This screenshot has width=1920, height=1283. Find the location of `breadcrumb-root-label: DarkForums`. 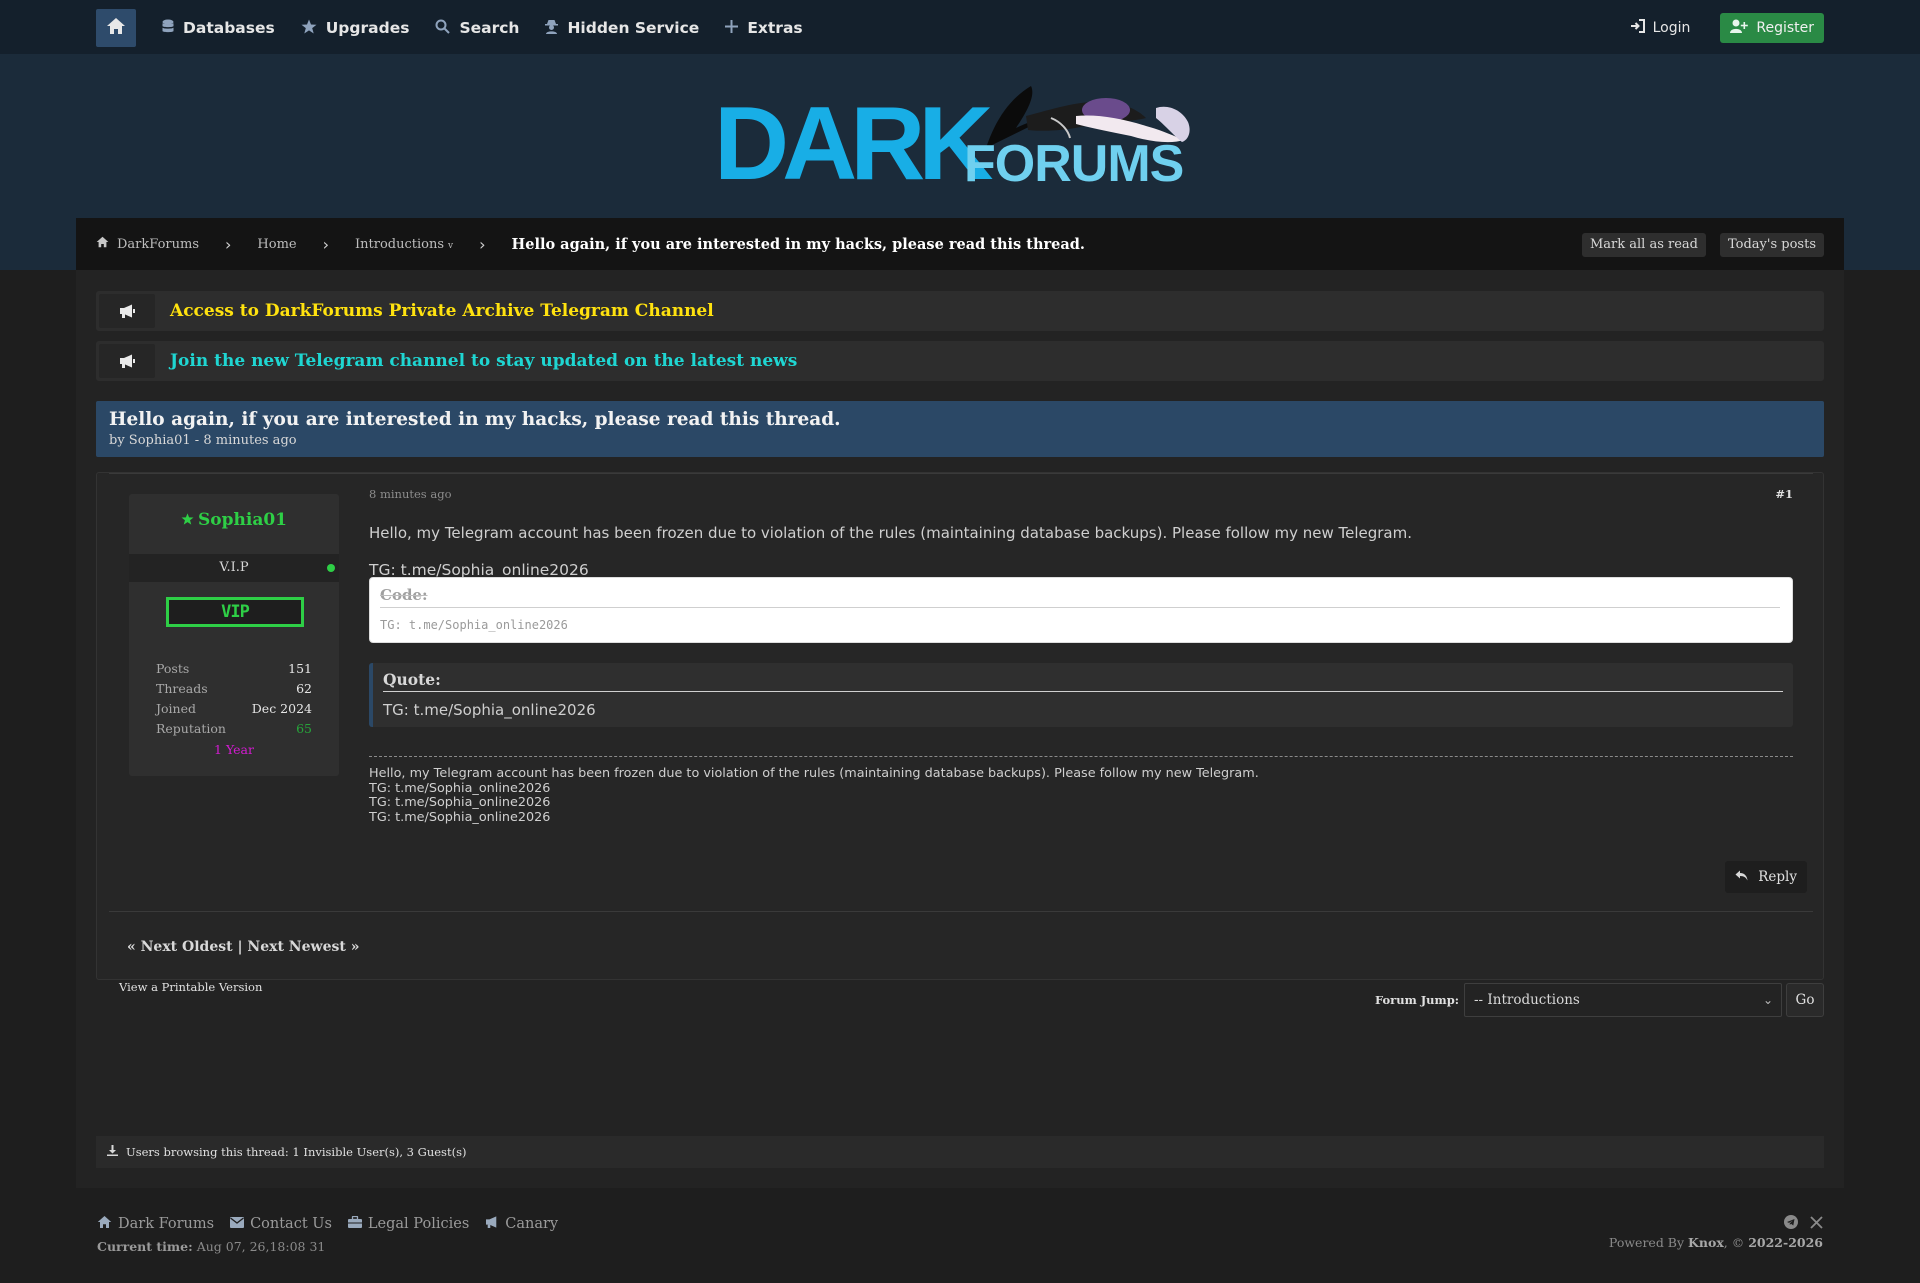

breadcrumb-root-label: DarkForums is located at coordinates (158, 244).